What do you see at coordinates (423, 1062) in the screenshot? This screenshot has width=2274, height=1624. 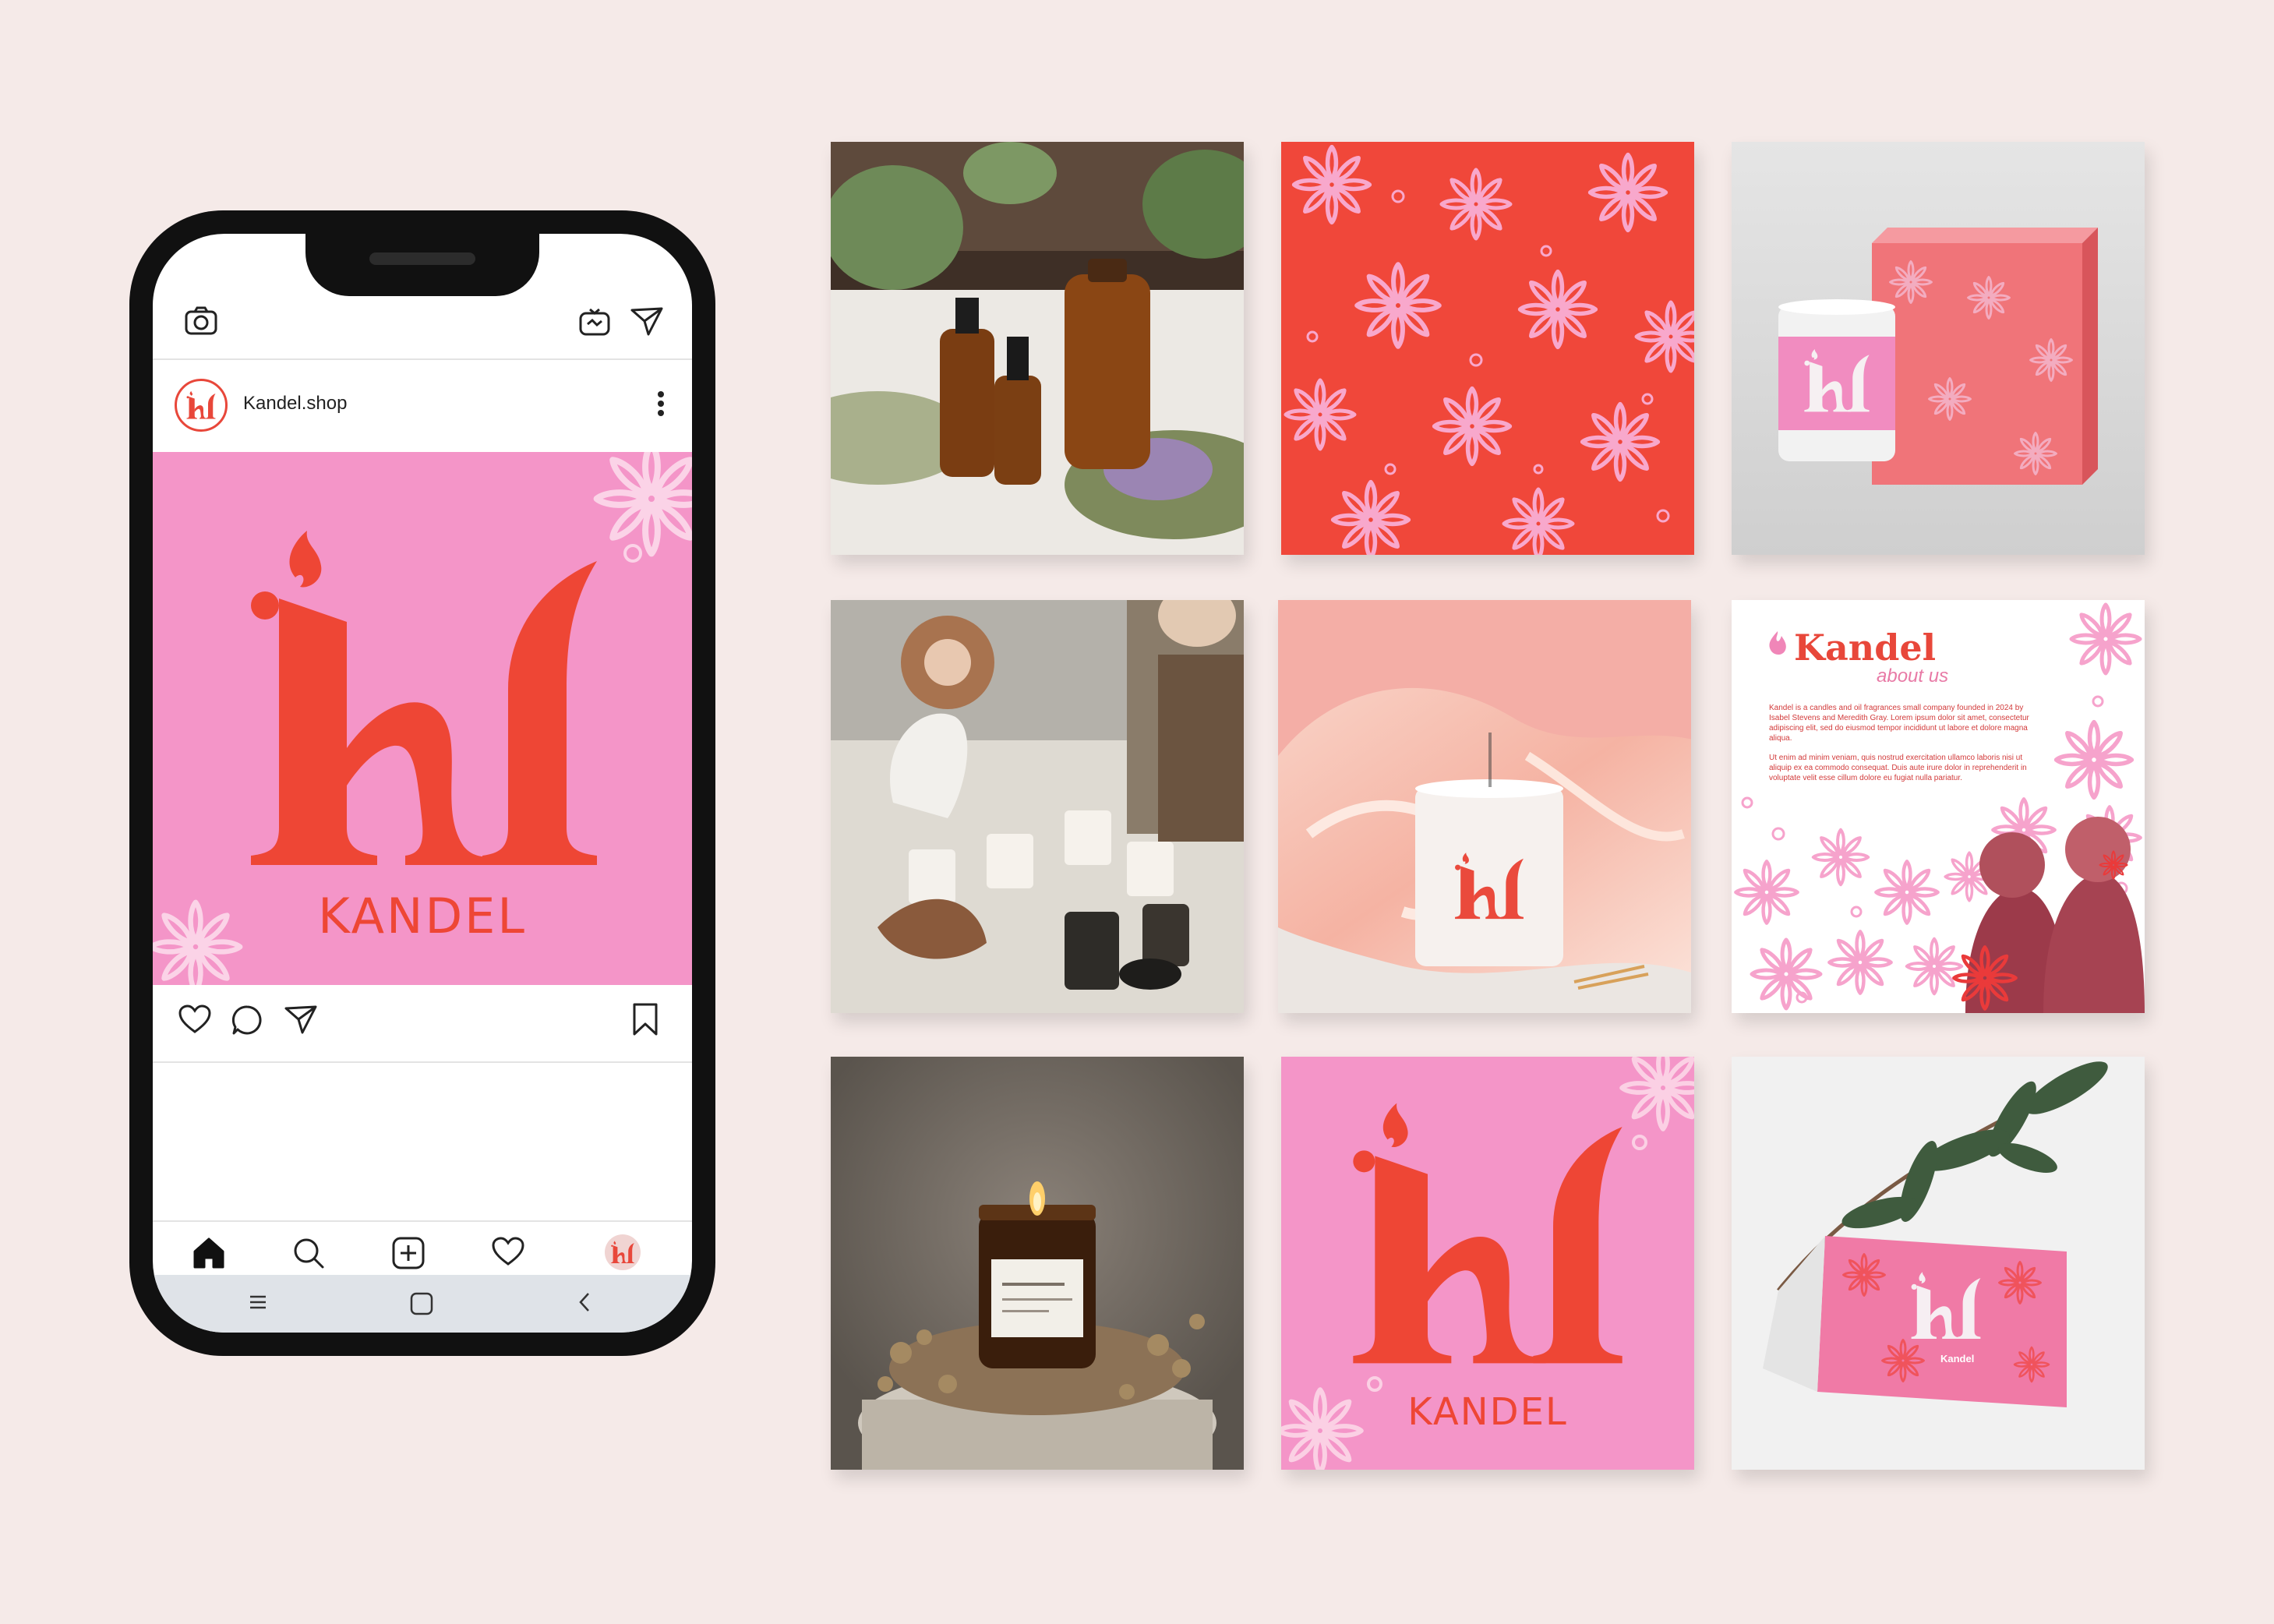 I see `divider` at bounding box center [423, 1062].